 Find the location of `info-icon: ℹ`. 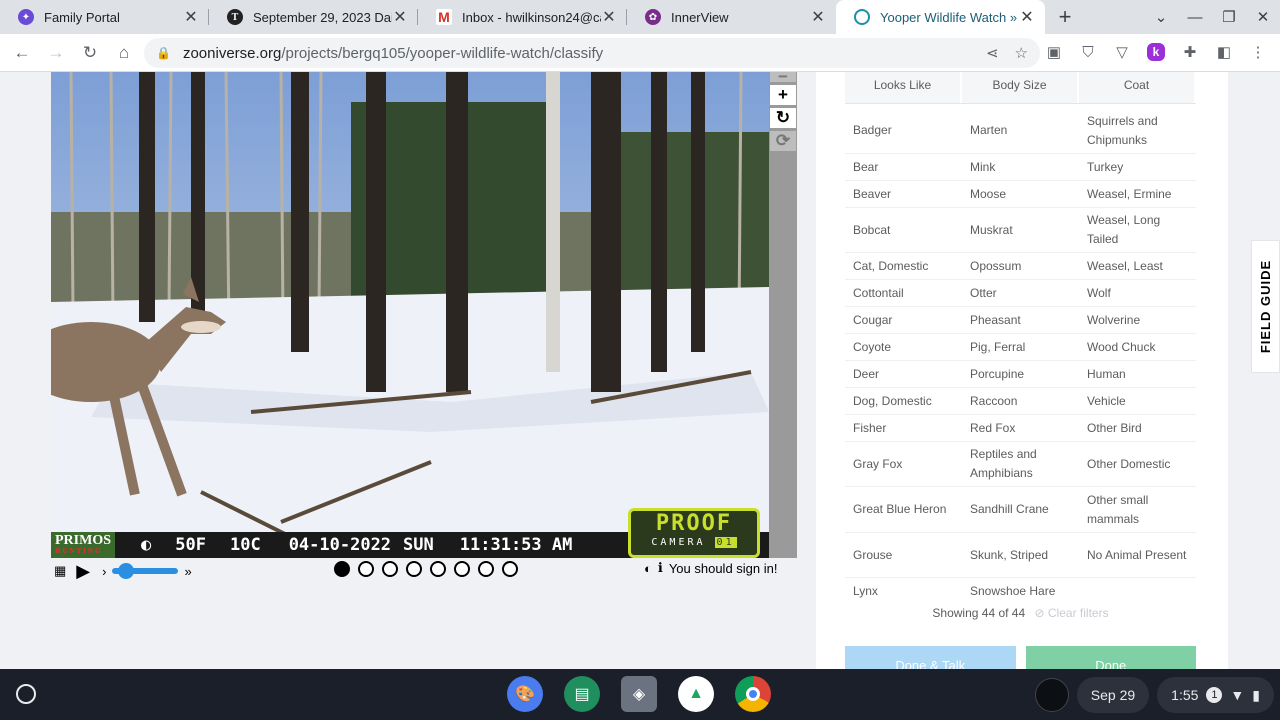

info-icon: ℹ is located at coordinates (660, 568).